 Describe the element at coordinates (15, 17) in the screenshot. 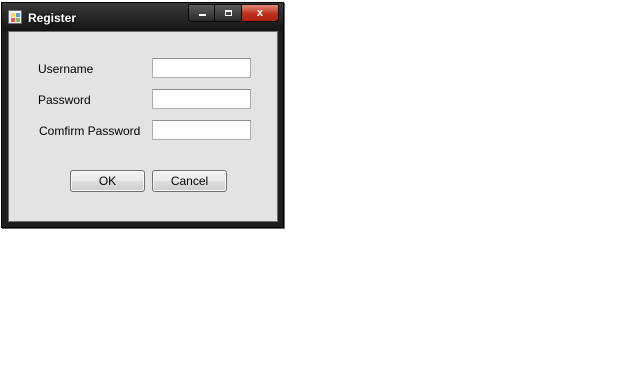

I see `form-app-icon` at that location.